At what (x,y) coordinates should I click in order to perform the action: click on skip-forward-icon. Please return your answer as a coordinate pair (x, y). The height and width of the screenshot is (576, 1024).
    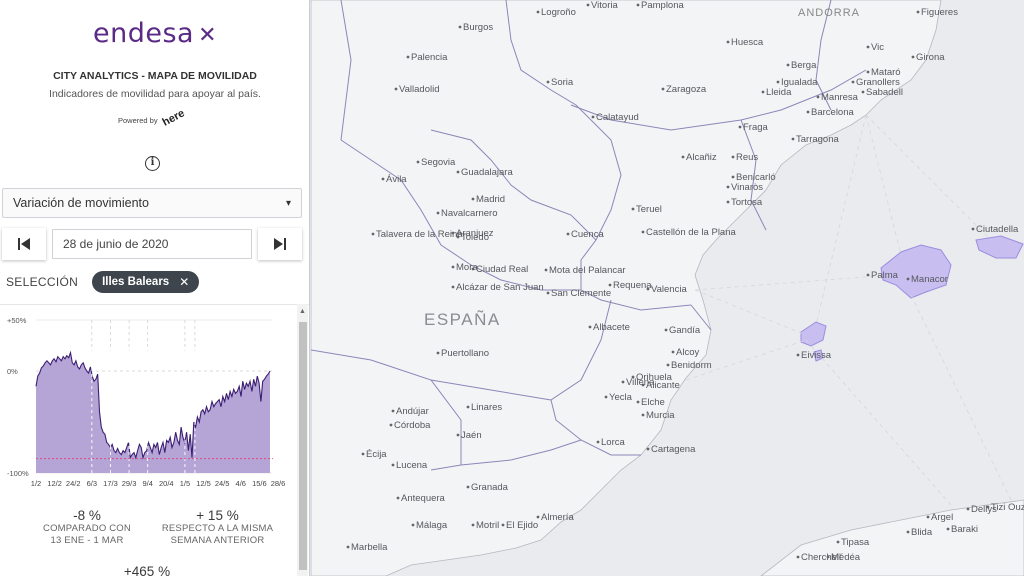
    Looking at the image, I should click on (280, 244).